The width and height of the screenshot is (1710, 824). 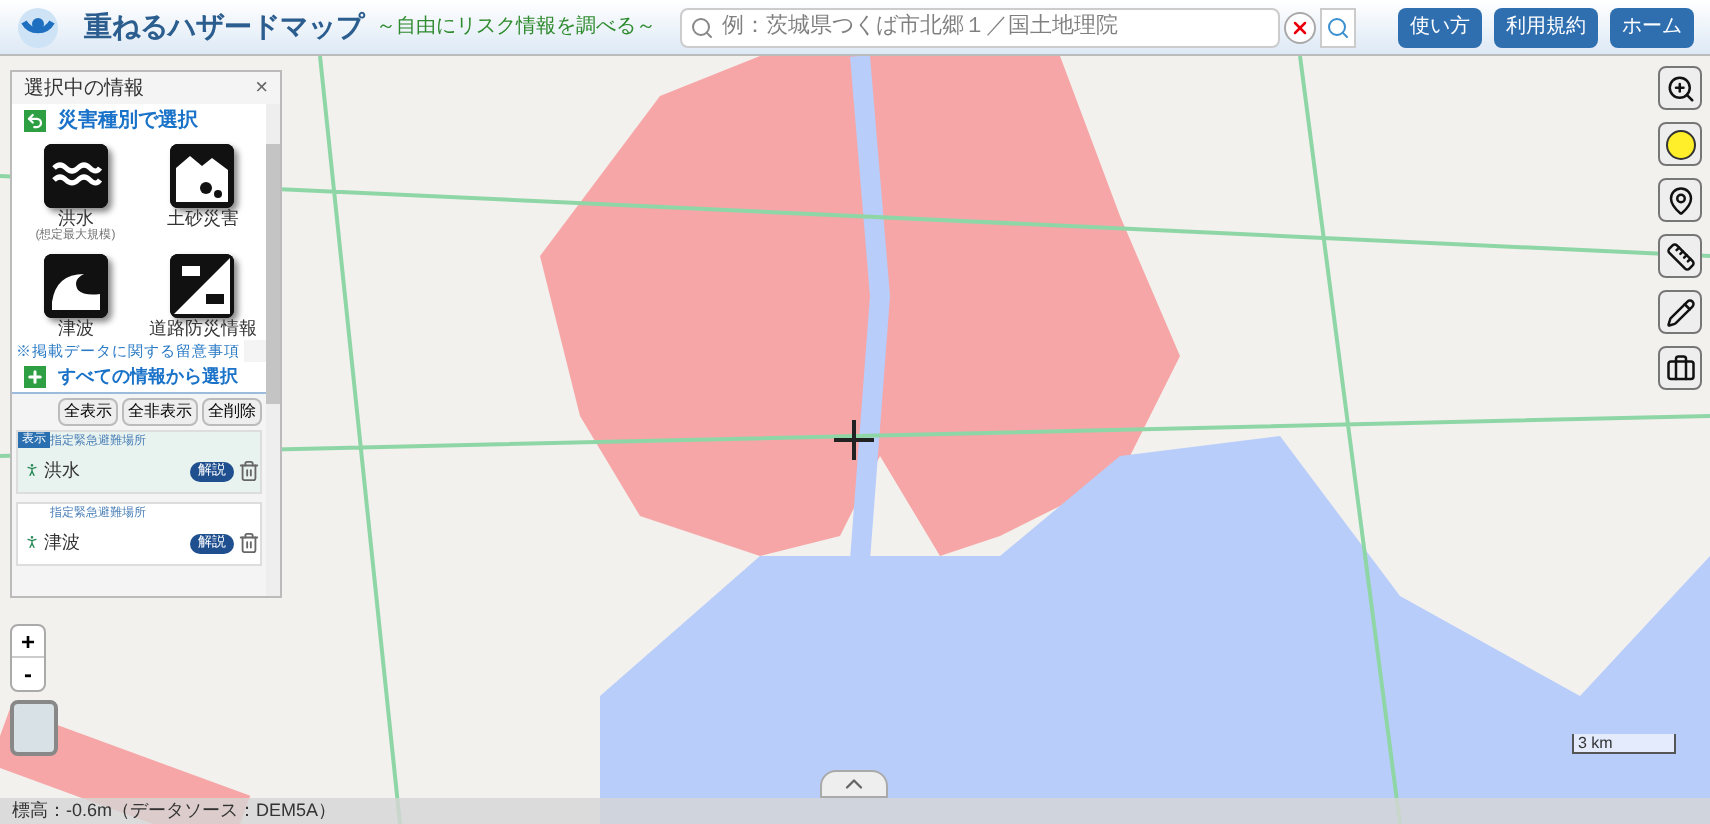 I want to click on pencil-icon, so click(x=1680, y=312).